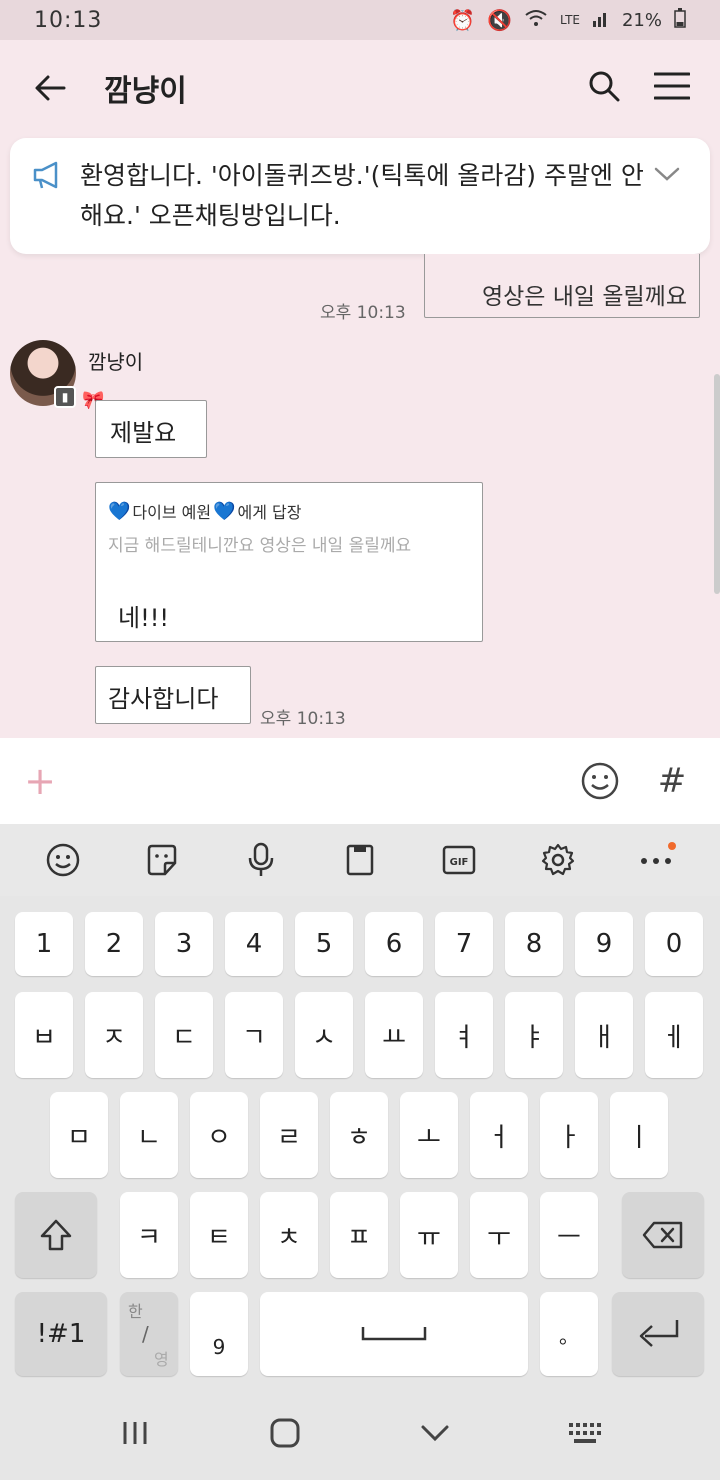  I want to click on shift-arrow-icon, so click(56, 1235).